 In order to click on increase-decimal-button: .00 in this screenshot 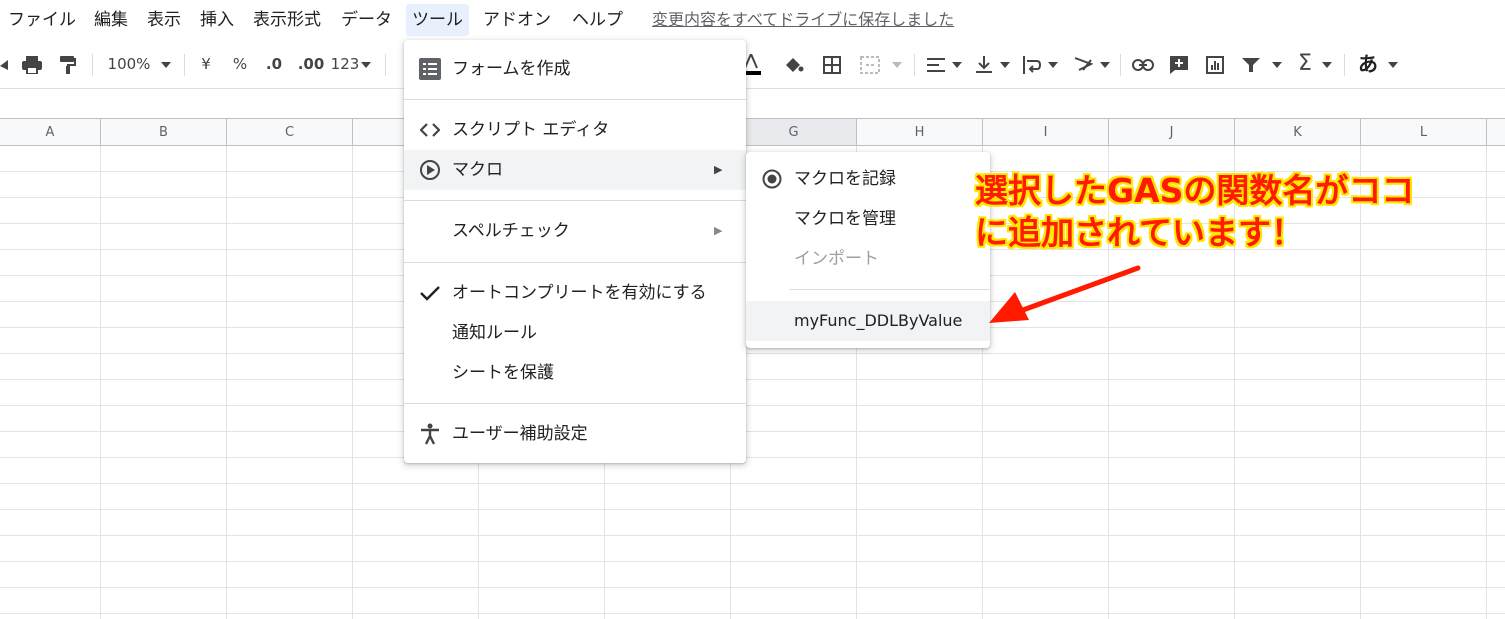, I will do `click(311, 64)`.